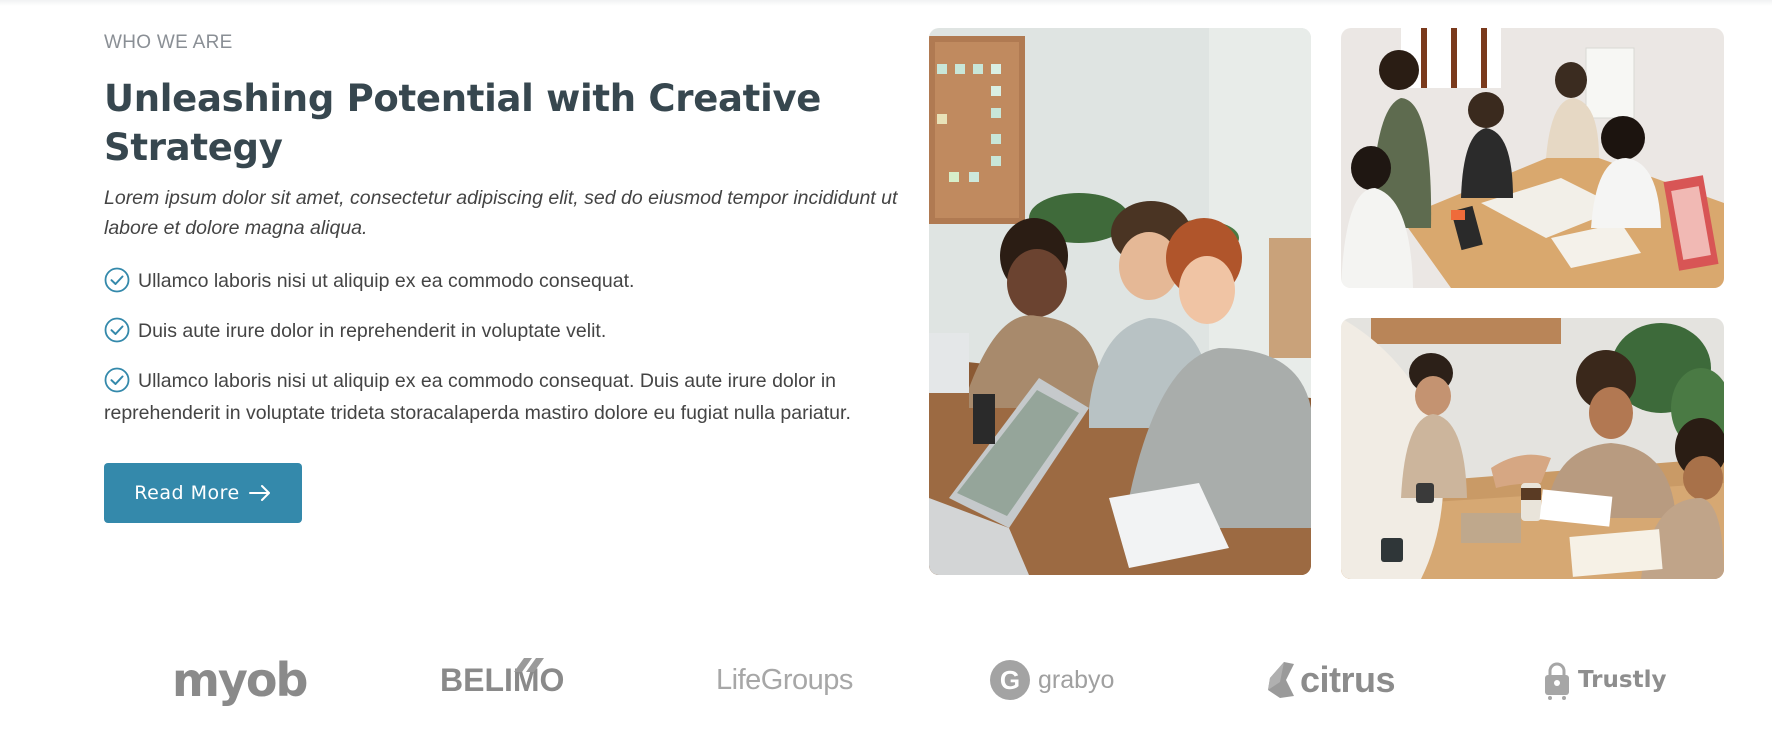 The height and width of the screenshot is (740, 1772). Describe the element at coordinates (1010, 680) in the screenshot. I see `grabyo-mark-icon: G` at that location.